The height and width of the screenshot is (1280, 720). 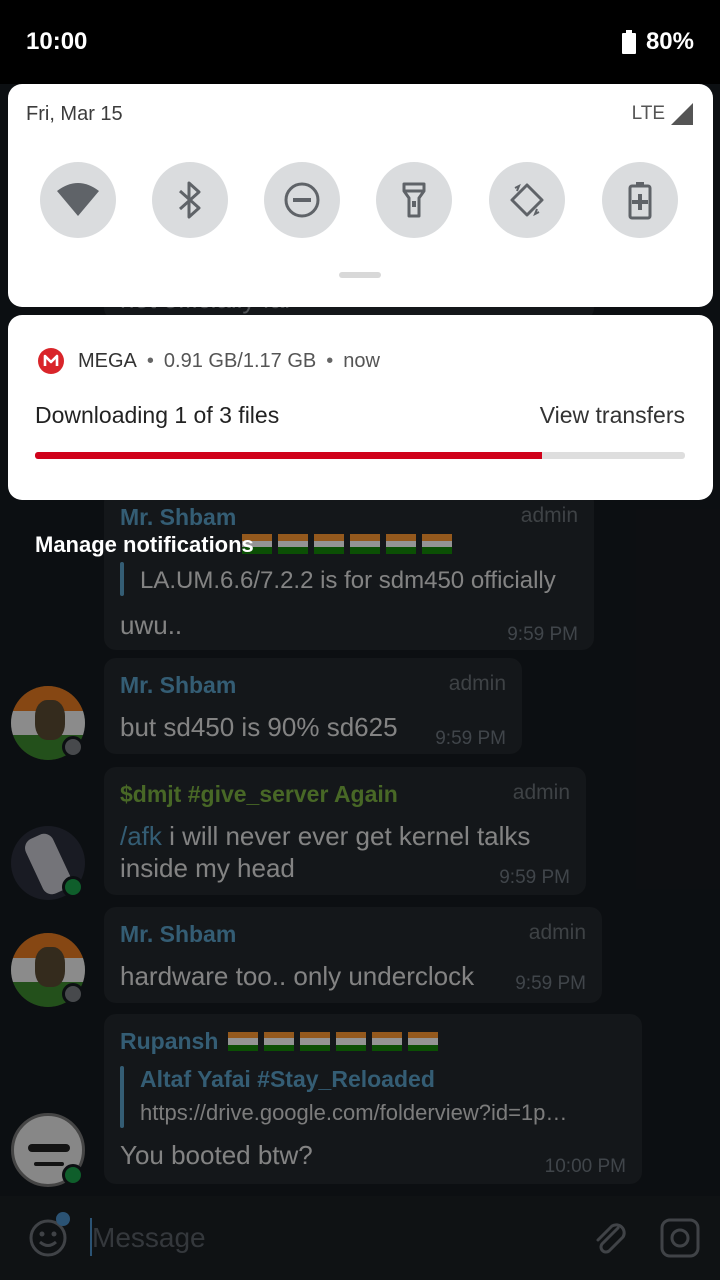 I want to click on battery-saver-tile, so click(x=640, y=200).